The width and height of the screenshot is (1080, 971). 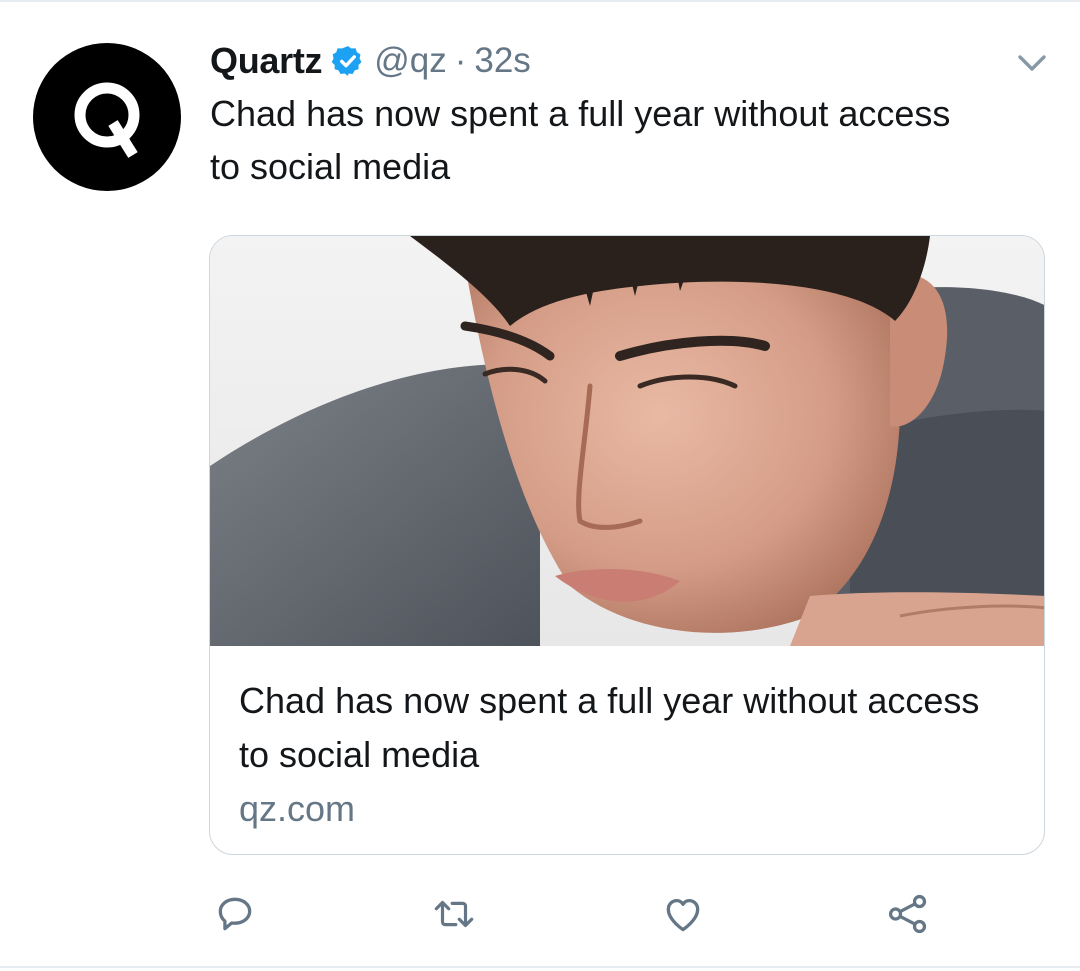 I want to click on tweet-header: Quartz @qz · 32s, so click(x=370, y=61).